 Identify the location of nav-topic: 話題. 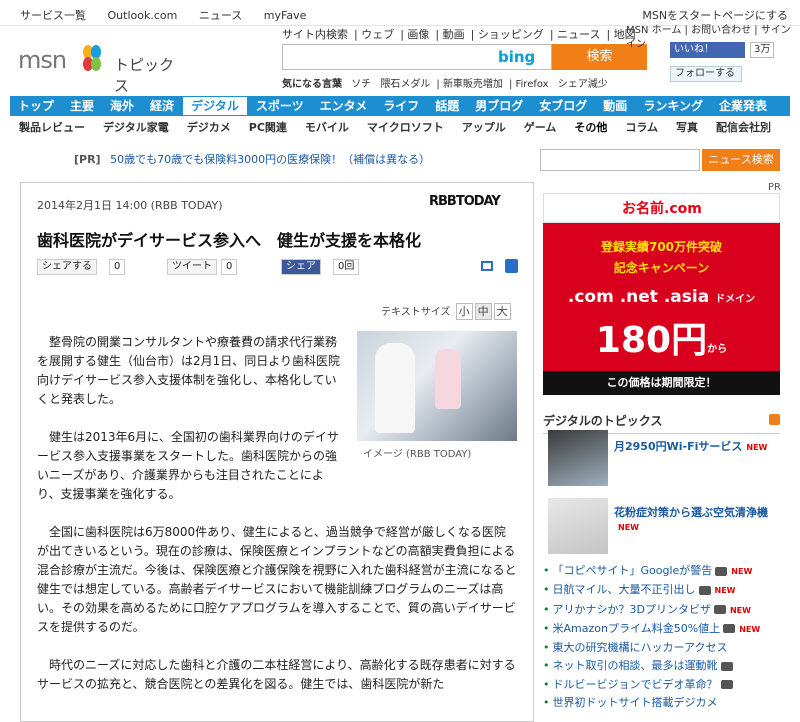
(447, 106).